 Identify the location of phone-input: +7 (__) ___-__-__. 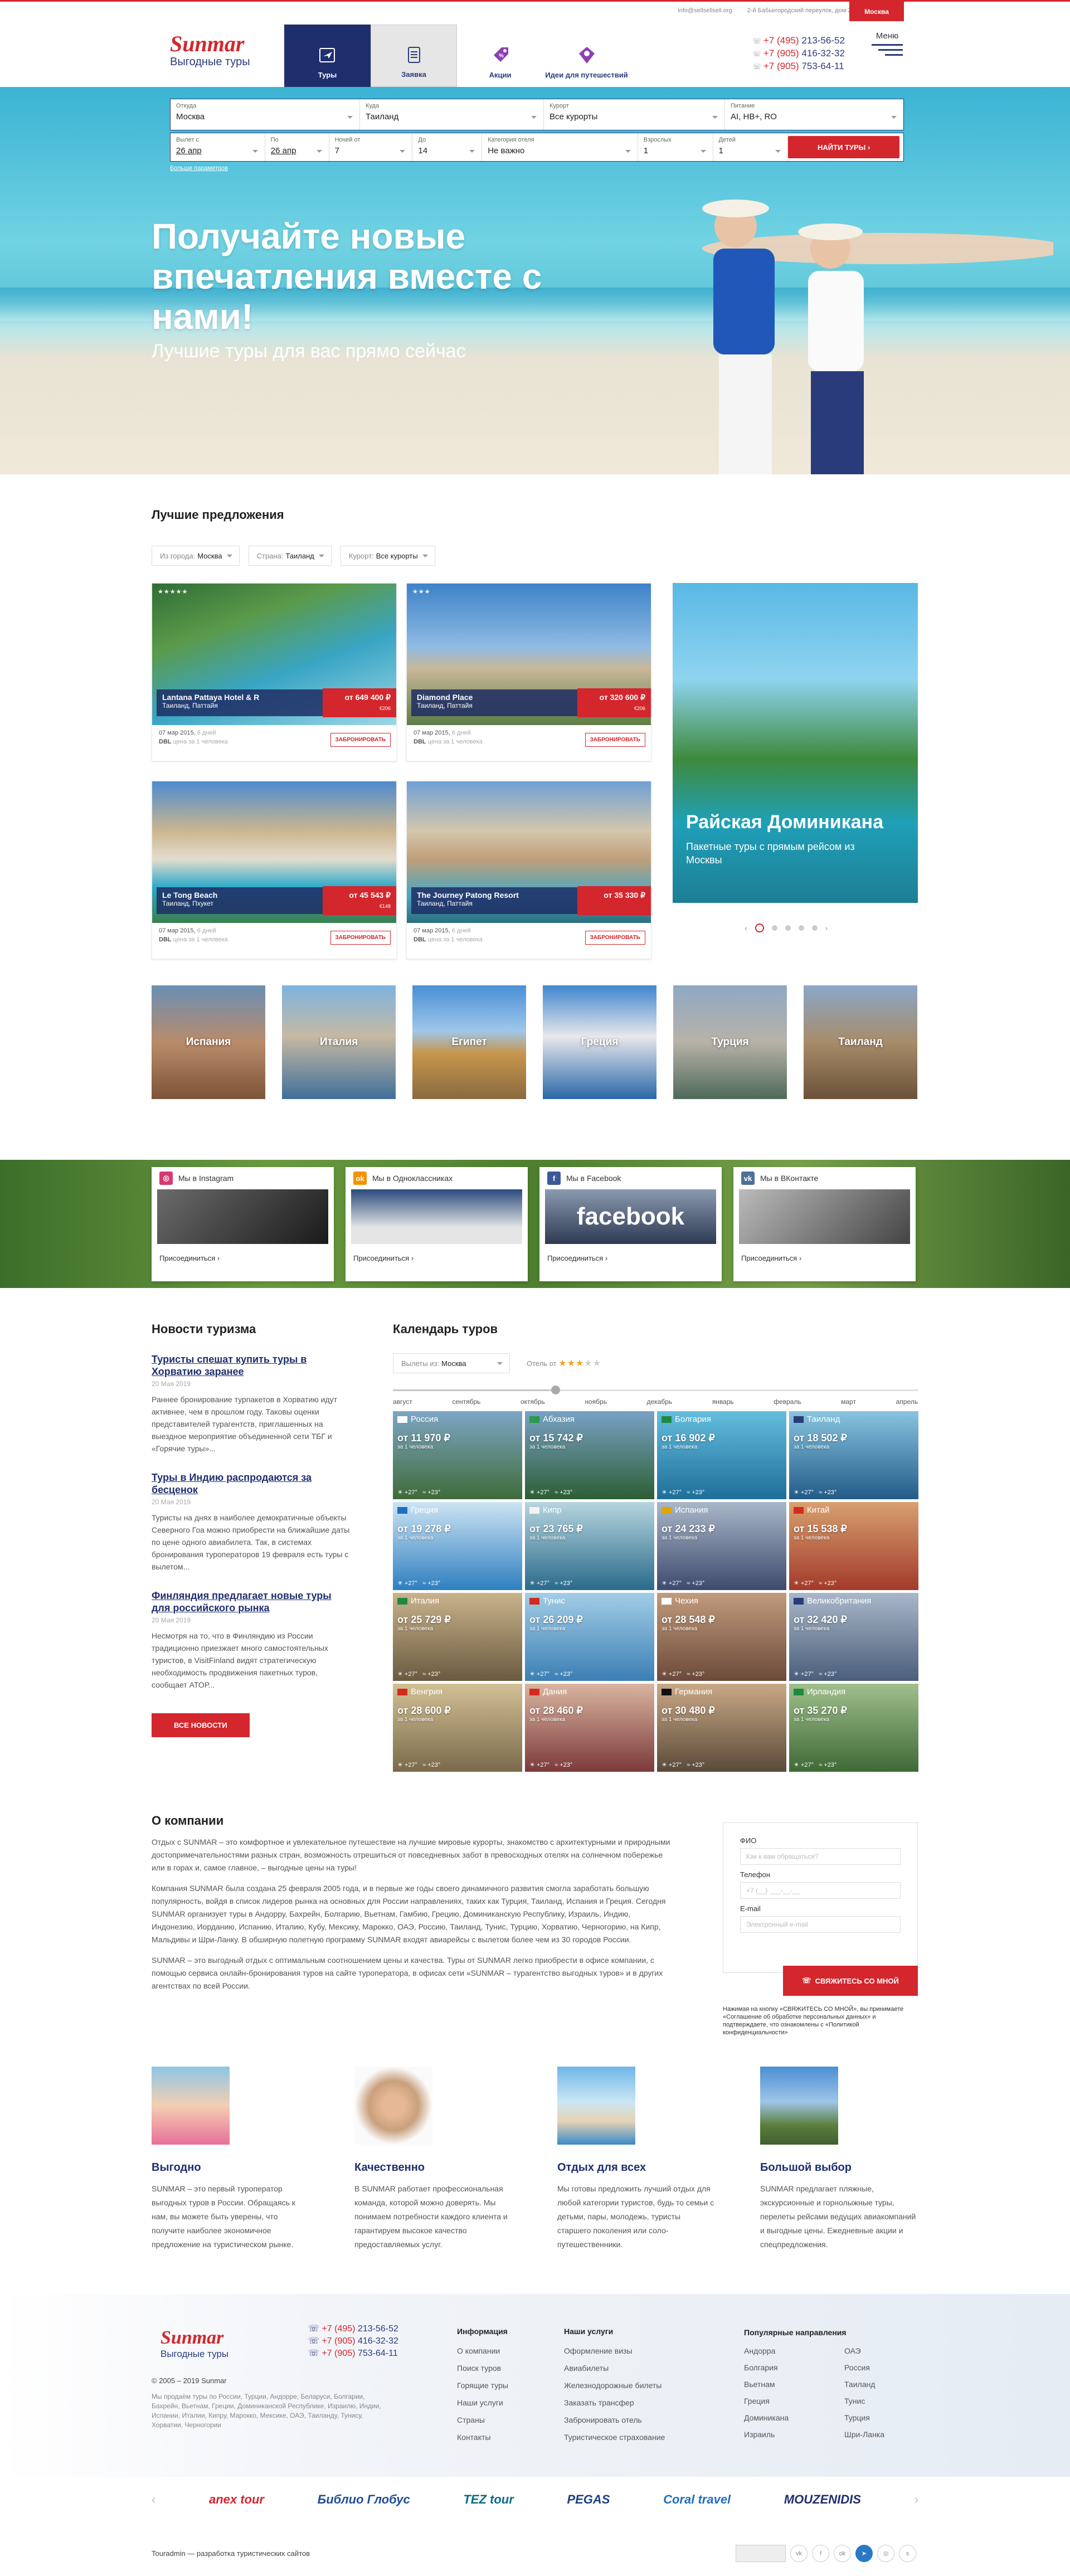
(820, 1891).